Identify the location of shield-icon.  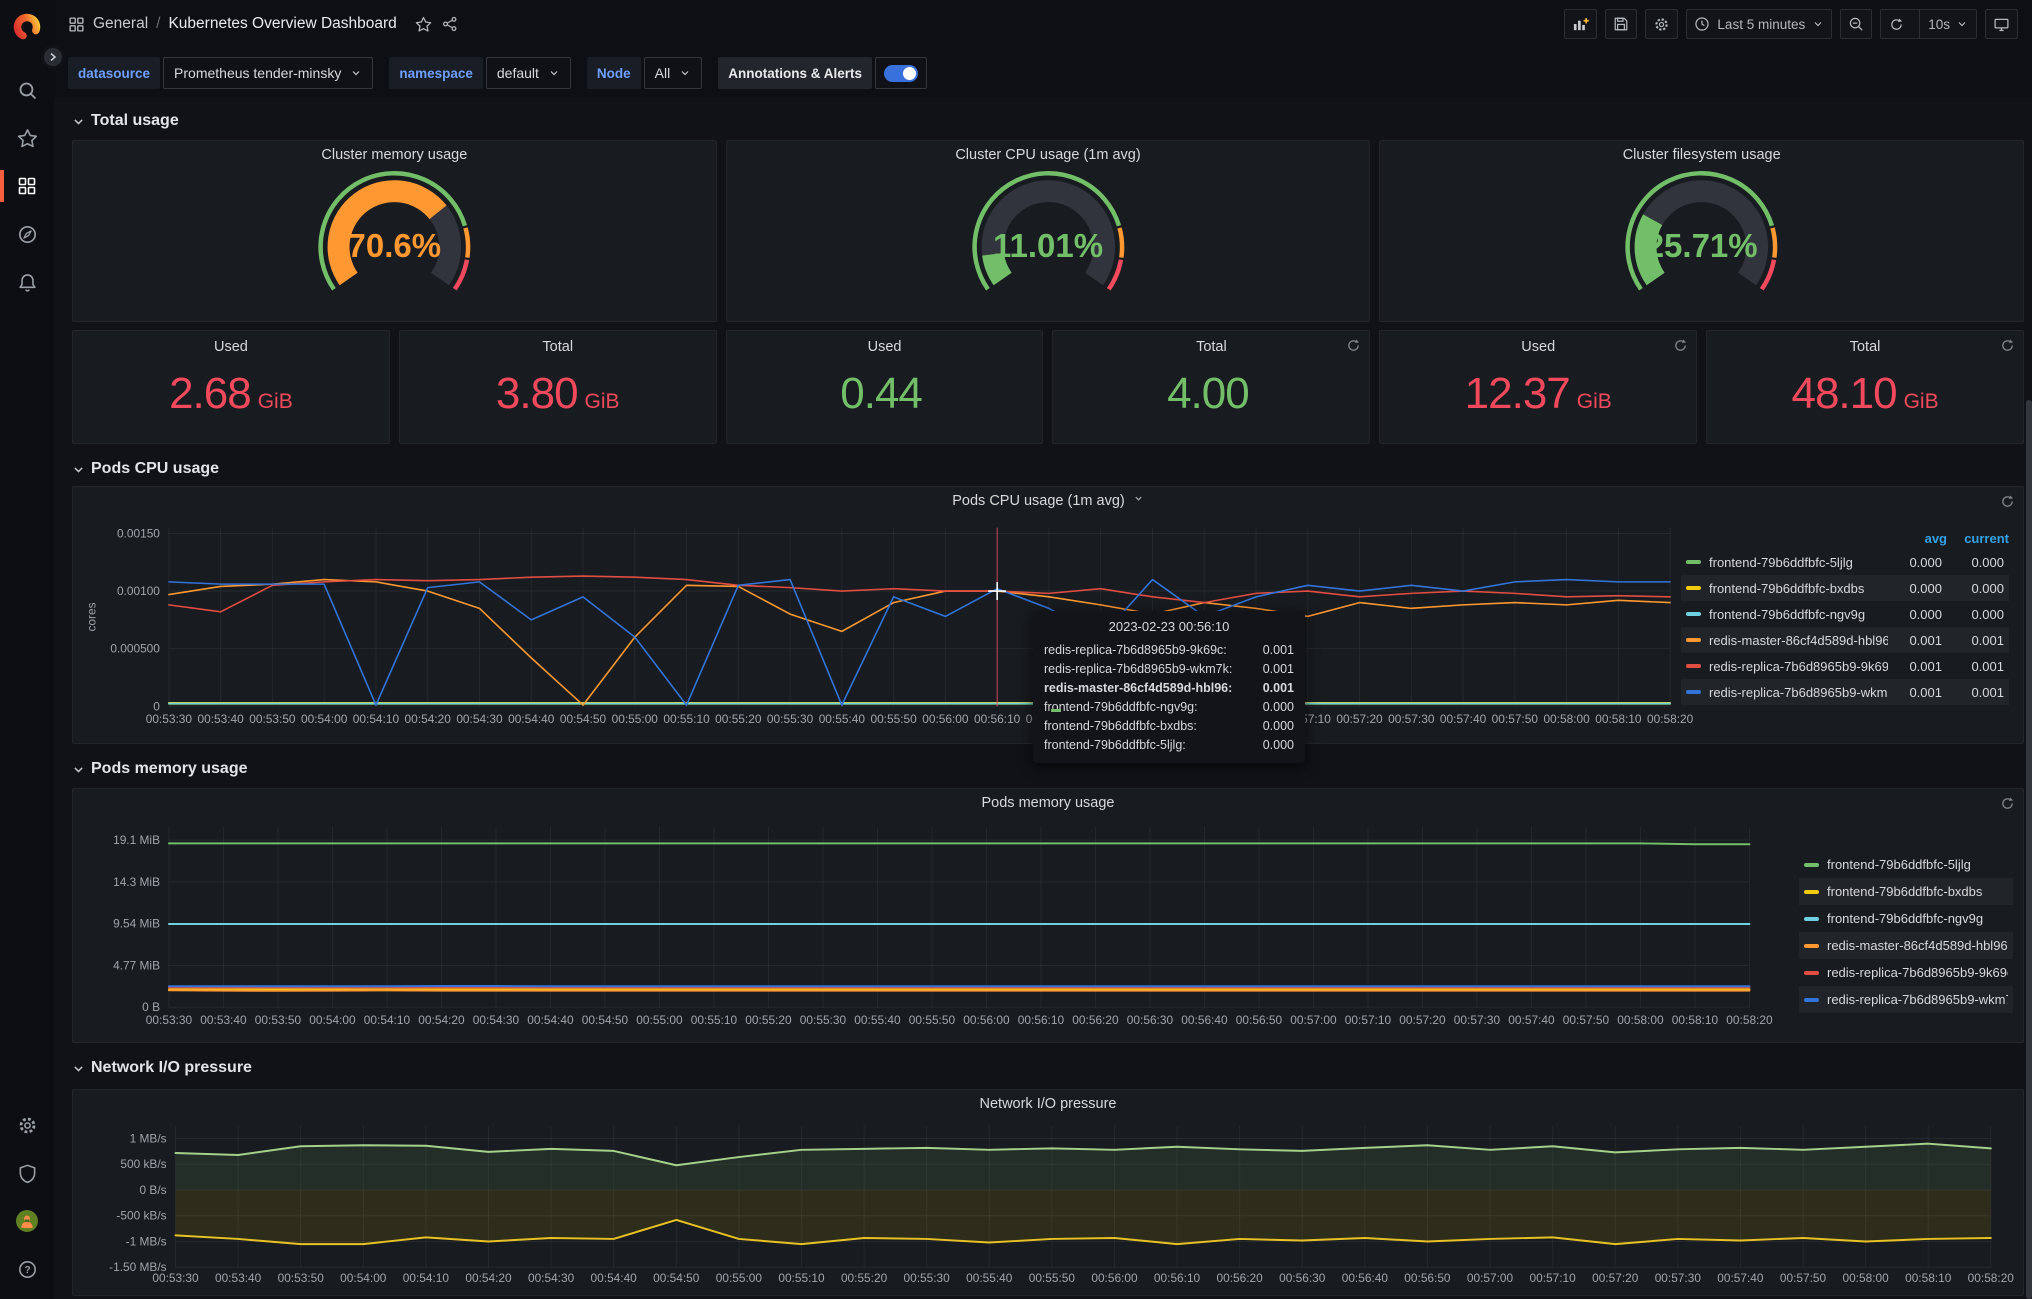
(27, 1173).